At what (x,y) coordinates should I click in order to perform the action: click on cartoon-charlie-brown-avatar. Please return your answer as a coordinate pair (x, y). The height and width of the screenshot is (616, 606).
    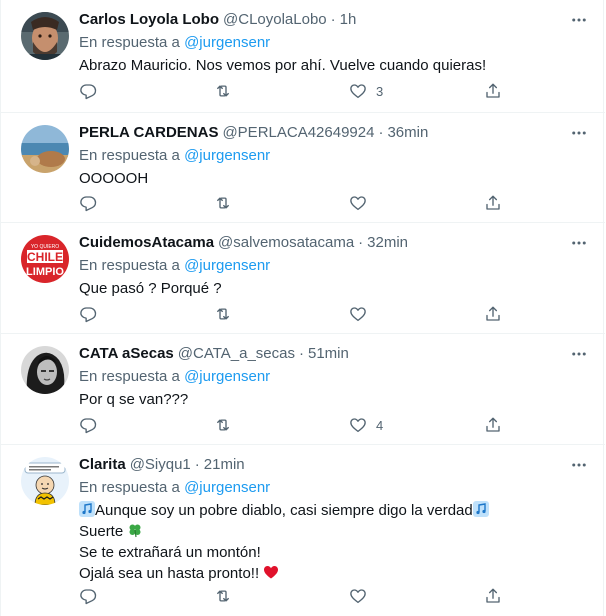
    Looking at the image, I should click on (45, 481).